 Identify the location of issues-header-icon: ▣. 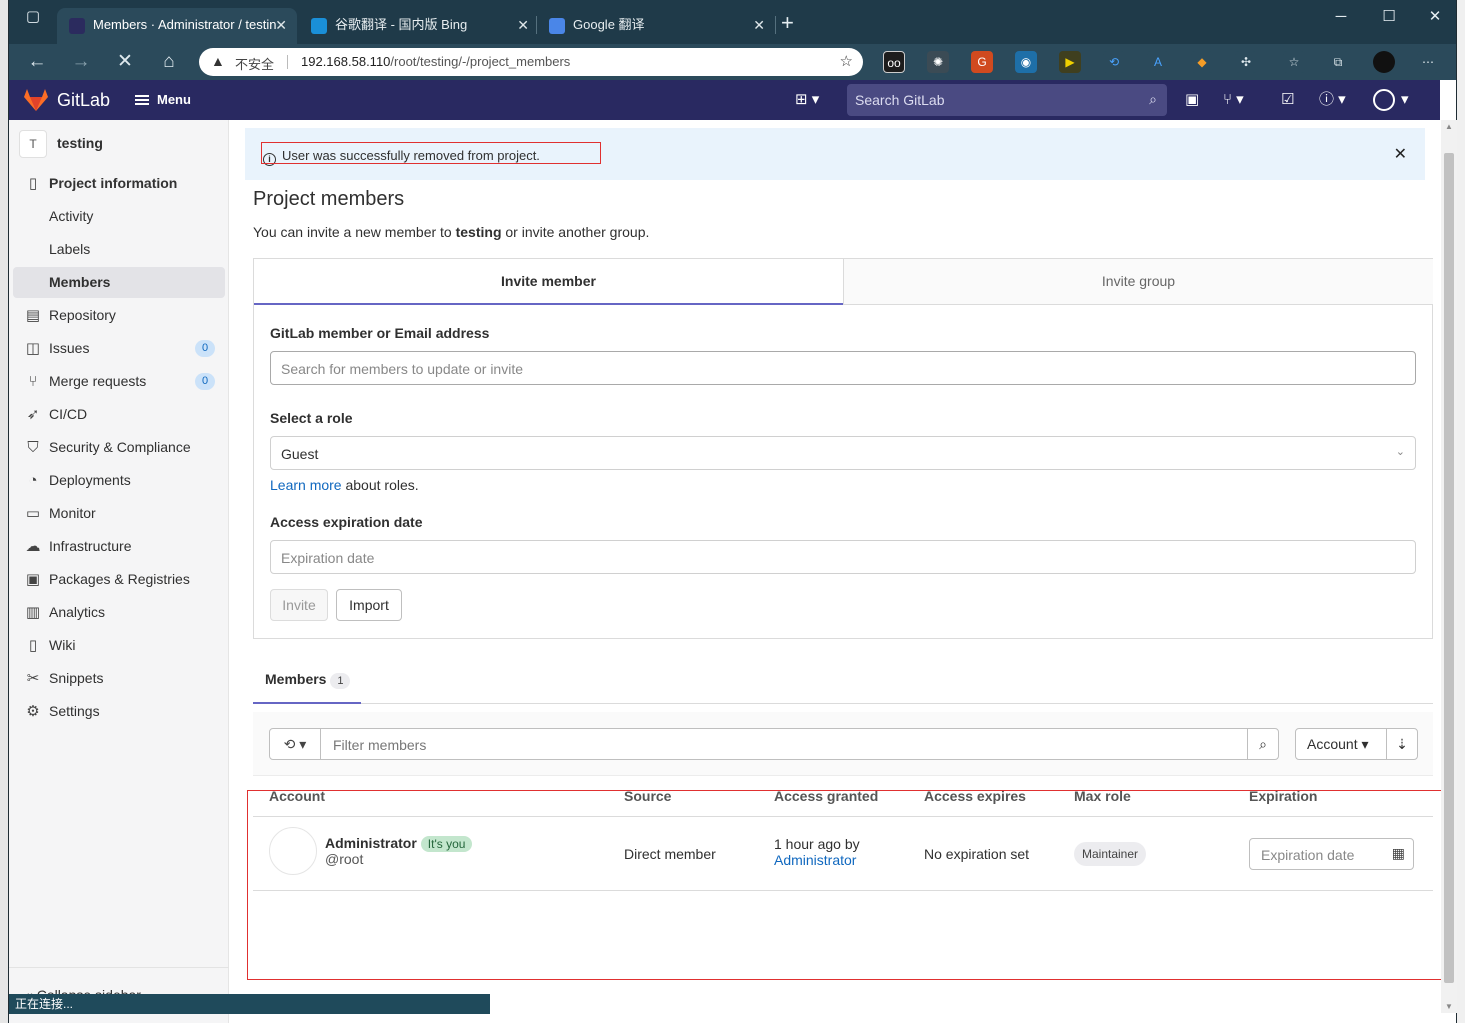
(1192, 100).